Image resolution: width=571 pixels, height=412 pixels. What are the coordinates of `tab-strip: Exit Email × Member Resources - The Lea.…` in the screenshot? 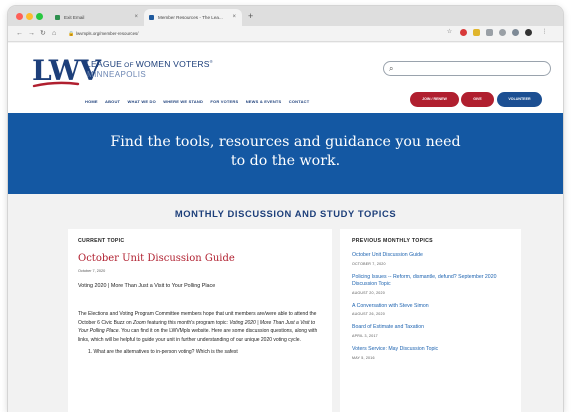 It's located at (285, 16).